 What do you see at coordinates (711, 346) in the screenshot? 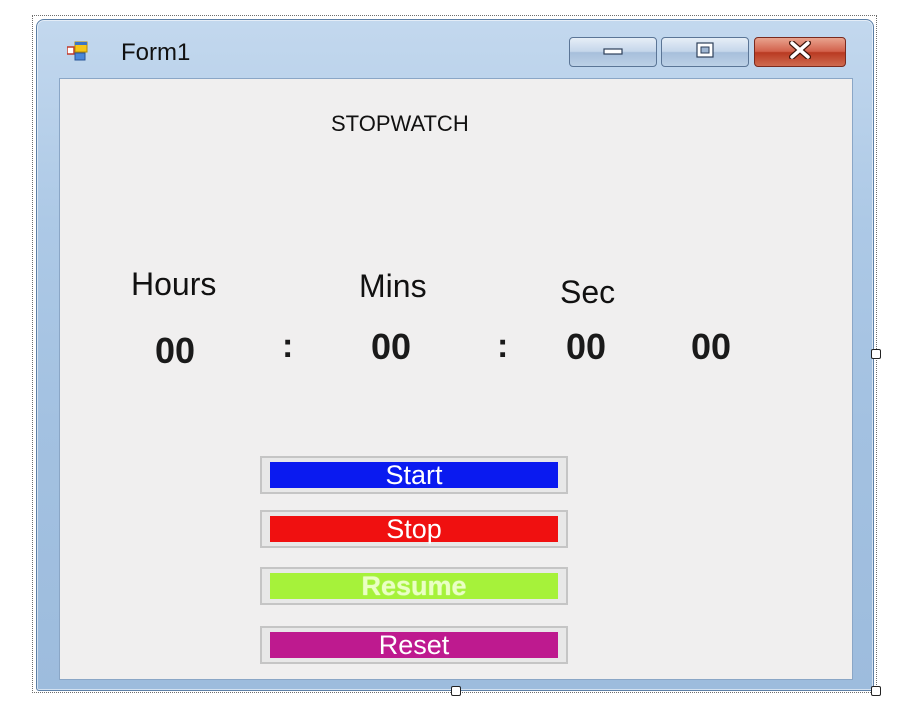
I see `centisec-display: 00` at bounding box center [711, 346].